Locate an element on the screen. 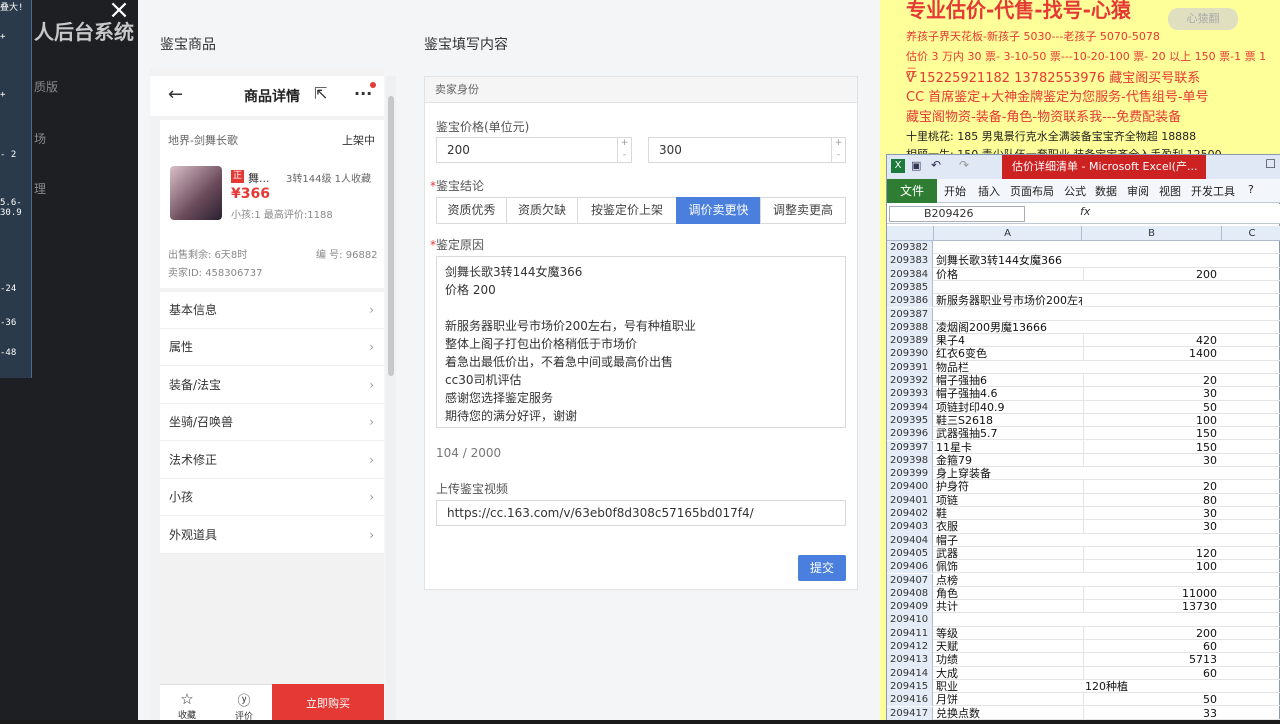 The image size is (1280, 724). price-max-stepper: + - is located at coordinates (838, 150).